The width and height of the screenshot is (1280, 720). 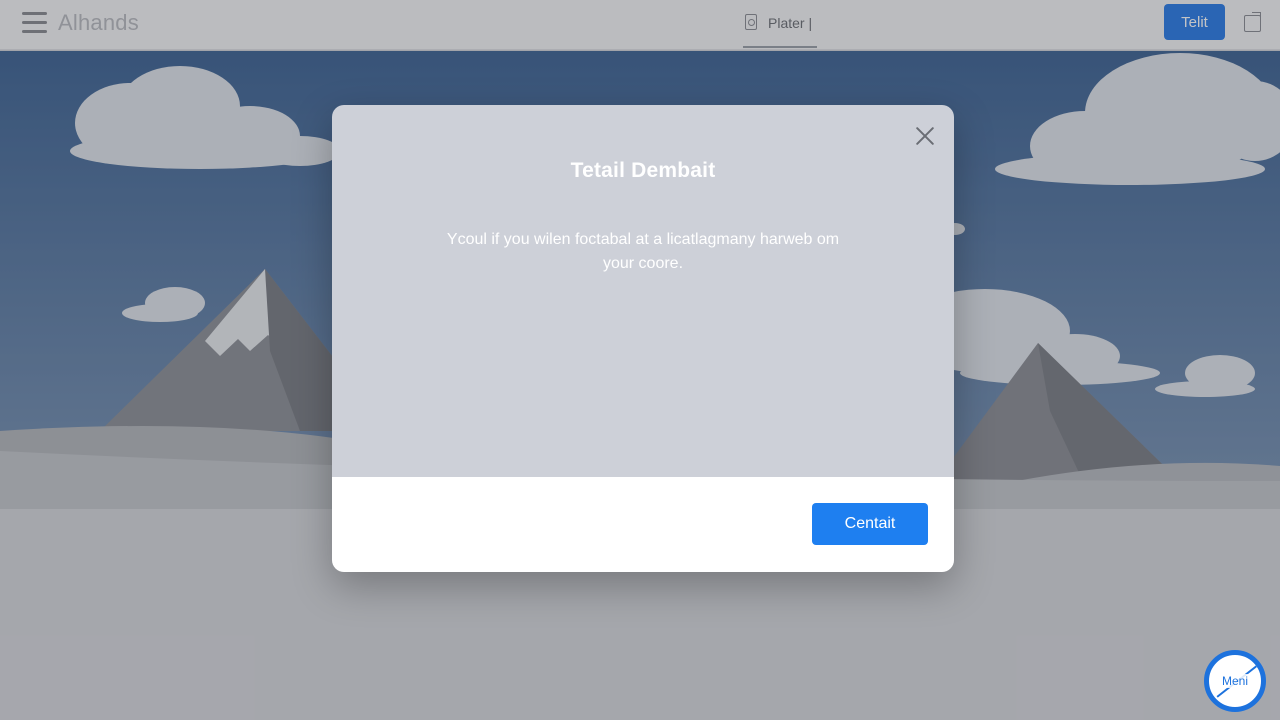 What do you see at coordinates (925, 136) in the screenshot?
I see `close-icon` at bounding box center [925, 136].